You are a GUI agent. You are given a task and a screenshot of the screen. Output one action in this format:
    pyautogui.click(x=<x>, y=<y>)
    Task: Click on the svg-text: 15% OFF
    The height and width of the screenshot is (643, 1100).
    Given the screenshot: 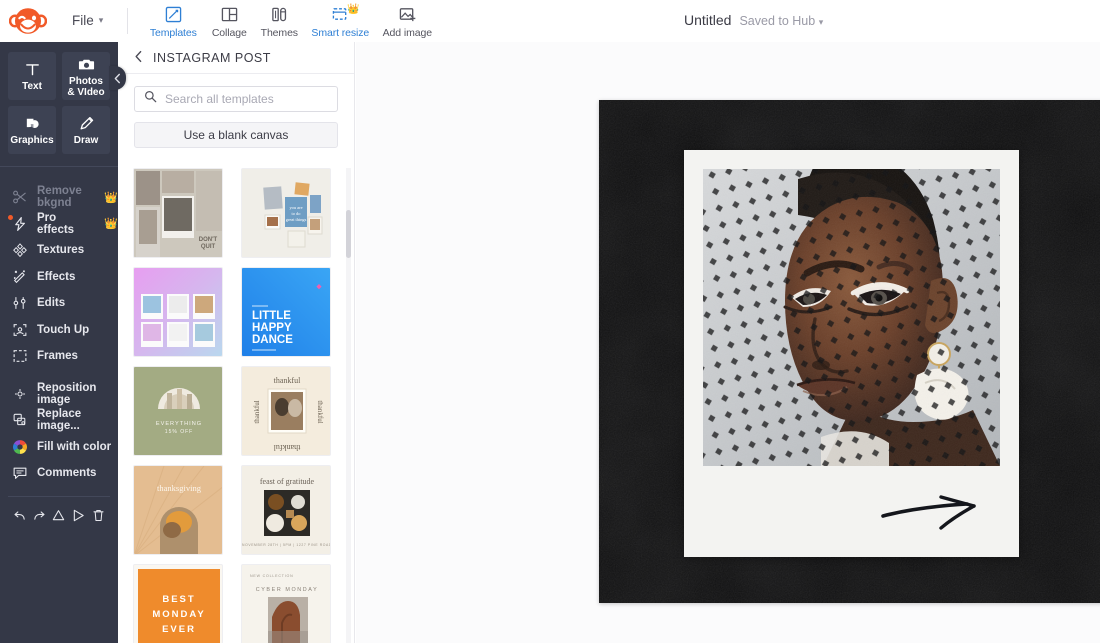 What is the action you would take?
    pyautogui.click(x=179, y=432)
    